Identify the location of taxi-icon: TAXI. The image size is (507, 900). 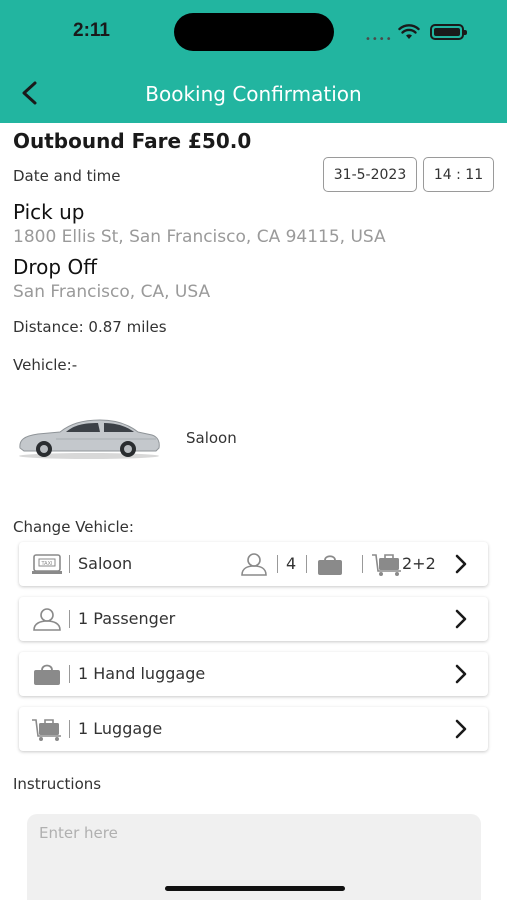
(47, 564).